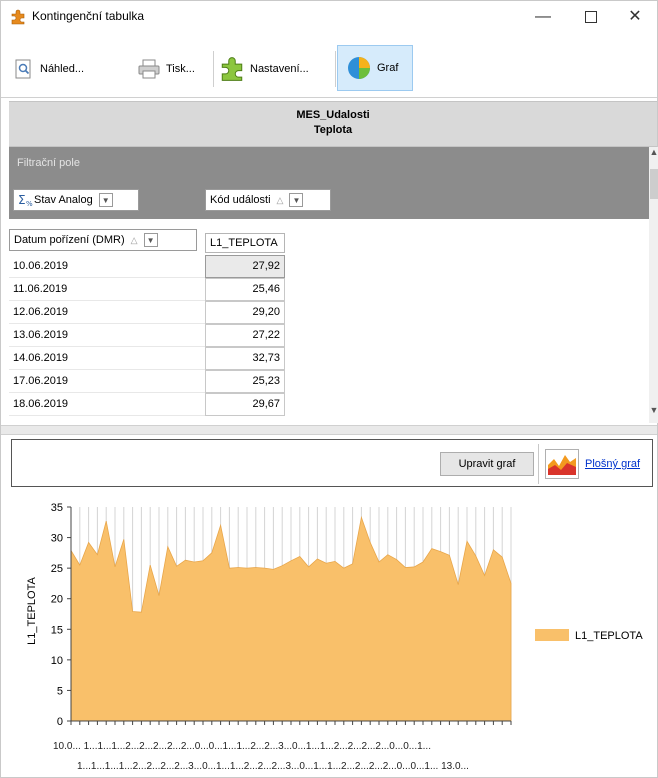 This screenshot has height=778, width=658. What do you see at coordinates (154, 404) in the screenshot?
I see `table-row: 18.06.2019 29,67` at bounding box center [154, 404].